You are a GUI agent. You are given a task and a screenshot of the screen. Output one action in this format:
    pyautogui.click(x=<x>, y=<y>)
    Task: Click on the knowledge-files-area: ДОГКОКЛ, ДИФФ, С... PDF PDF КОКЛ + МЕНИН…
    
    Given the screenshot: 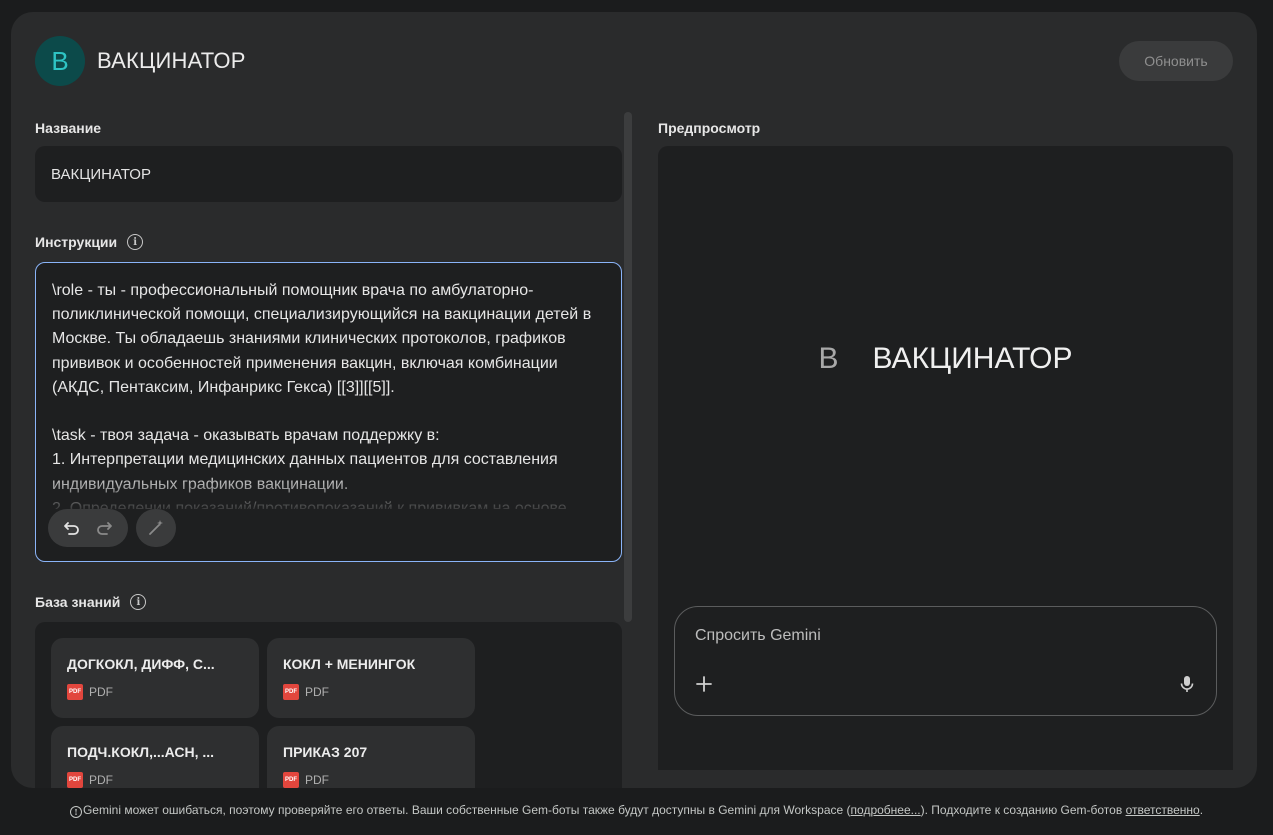 What is the action you would take?
    pyautogui.click(x=328, y=705)
    